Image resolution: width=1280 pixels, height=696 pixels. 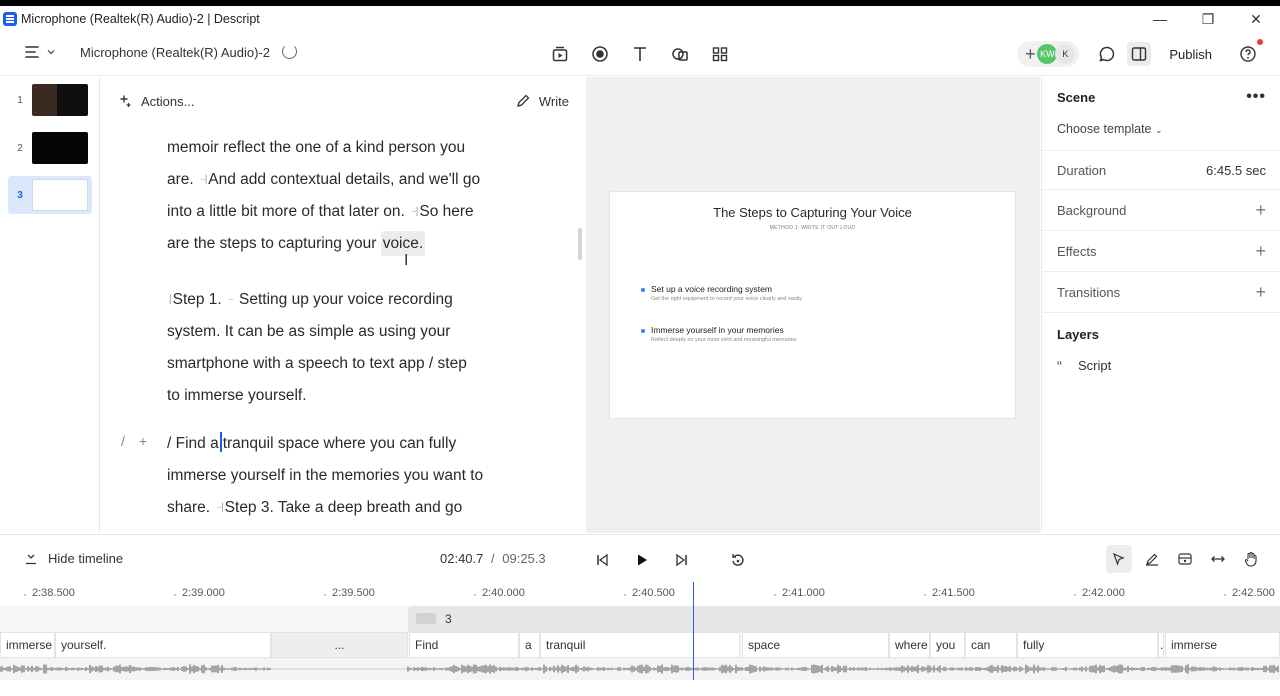 I want to click on comment-icon, so click(x=1107, y=54).